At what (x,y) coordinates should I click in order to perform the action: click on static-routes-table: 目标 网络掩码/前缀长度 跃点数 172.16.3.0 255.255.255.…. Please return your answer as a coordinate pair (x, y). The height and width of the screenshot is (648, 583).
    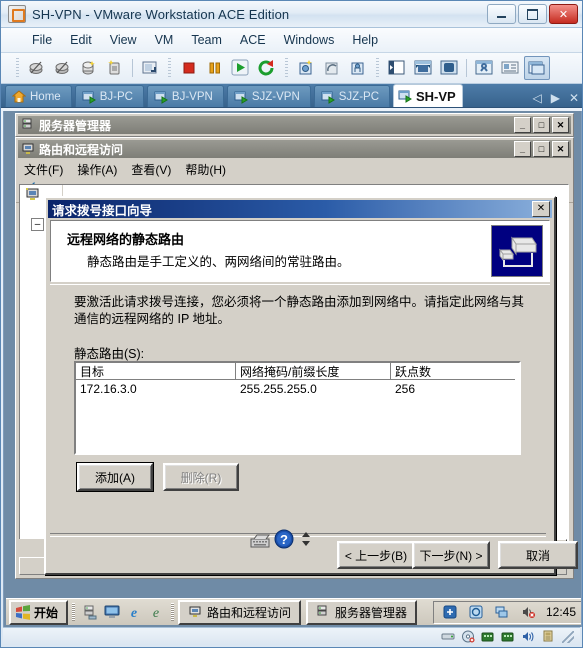
    Looking at the image, I should click on (297, 408).